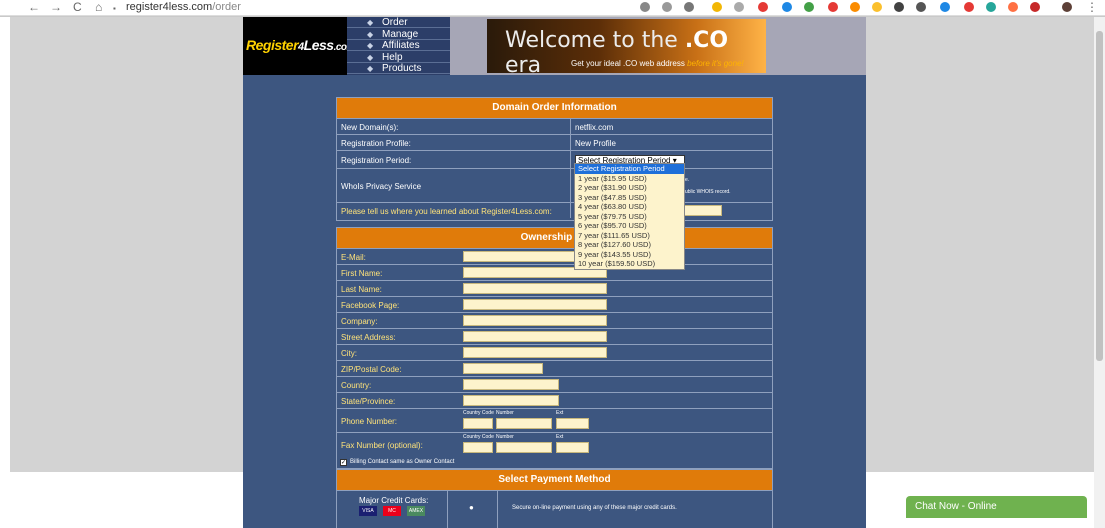 This screenshot has width=1105, height=528. I want to click on state-field, so click(511, 400).